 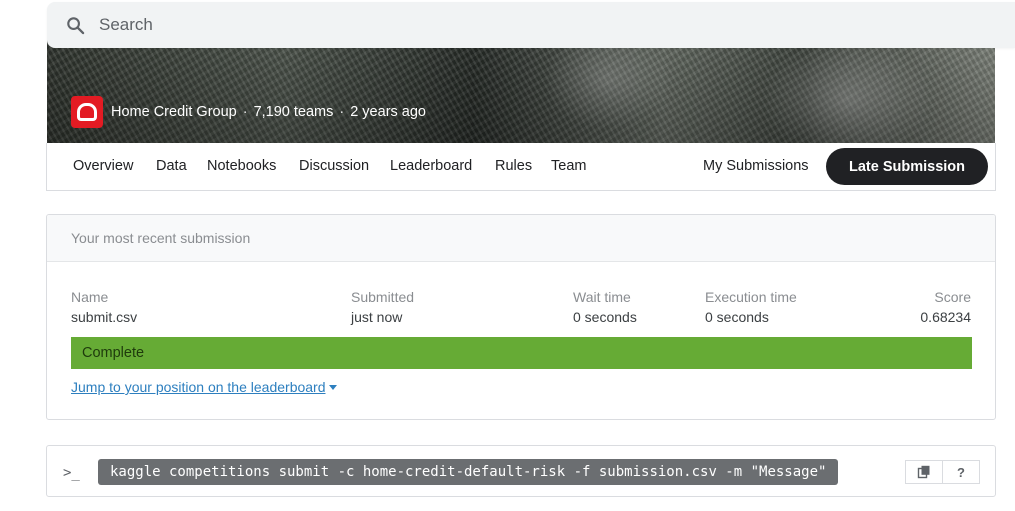 I want to click on card-header: Your most recent submission, so click(x=521, y=238).